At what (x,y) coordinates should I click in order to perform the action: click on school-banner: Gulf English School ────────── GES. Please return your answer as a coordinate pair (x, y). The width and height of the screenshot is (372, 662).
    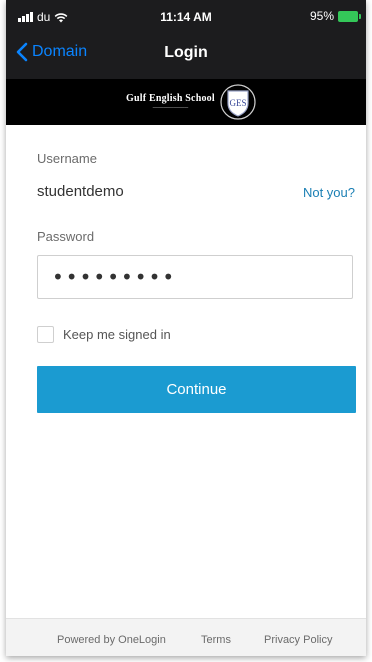
    Looking at the image, I should click on (186, 102).